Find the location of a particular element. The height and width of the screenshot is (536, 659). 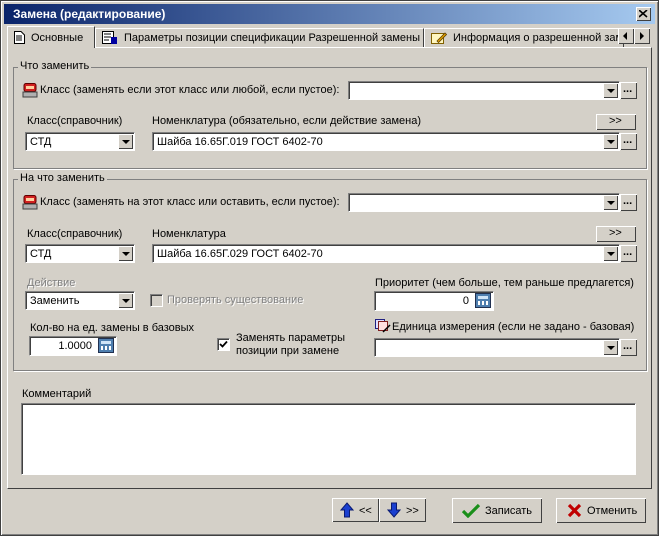

tab-info: Информация о разрешенной заме is located at coordinates (524, 37).